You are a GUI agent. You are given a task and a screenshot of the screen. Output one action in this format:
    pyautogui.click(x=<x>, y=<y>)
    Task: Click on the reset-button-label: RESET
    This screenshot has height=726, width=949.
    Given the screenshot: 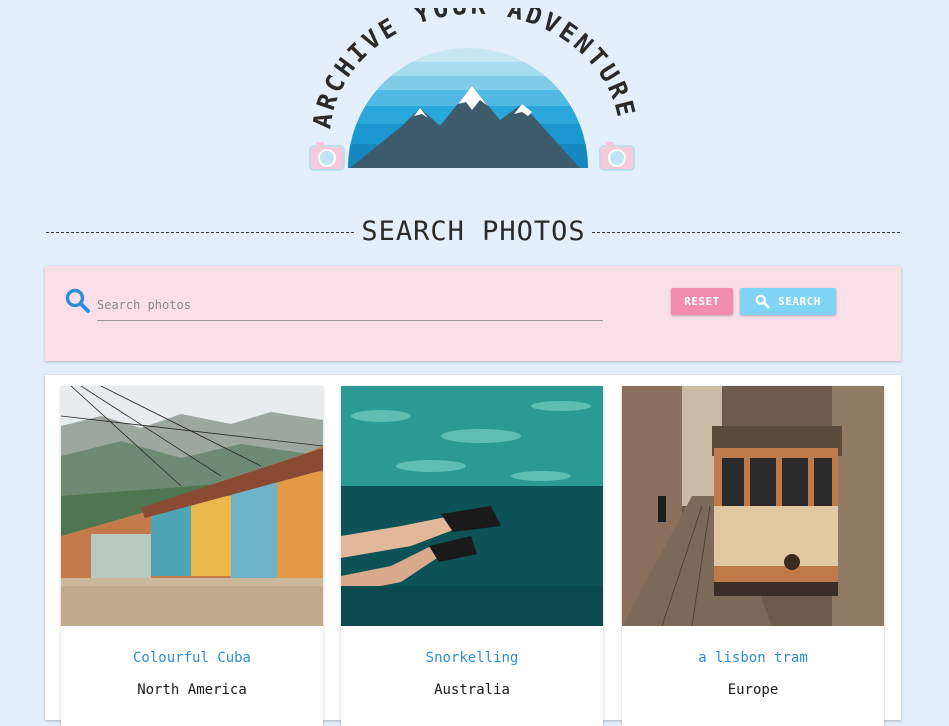 What is the action you would take?
    pyautogui.click(x=702, y=301)
    